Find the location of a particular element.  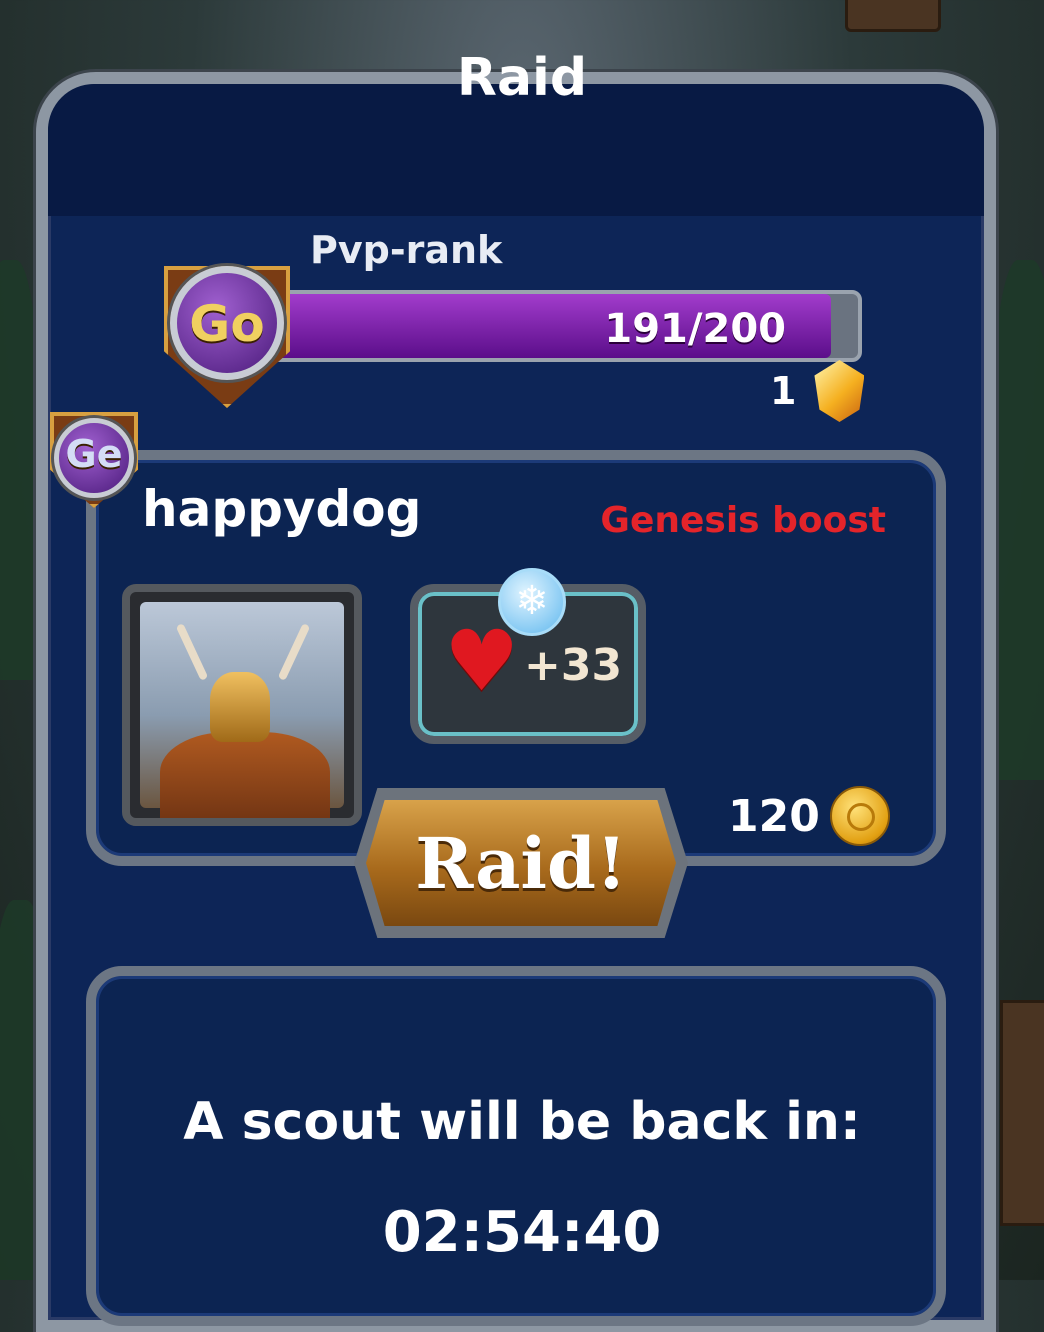

background-building is located at coordinates (893, 16).